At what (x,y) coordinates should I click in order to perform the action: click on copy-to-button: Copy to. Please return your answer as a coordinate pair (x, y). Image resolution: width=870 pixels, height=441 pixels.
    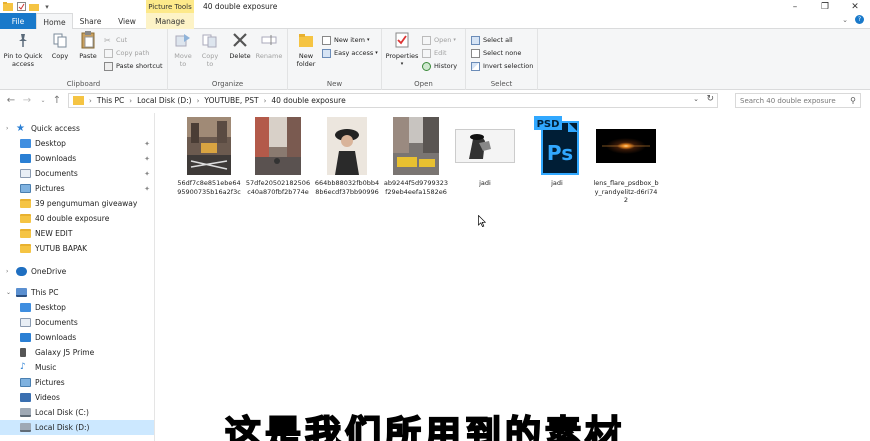
    Looking at the image, I should click on (210, 49).